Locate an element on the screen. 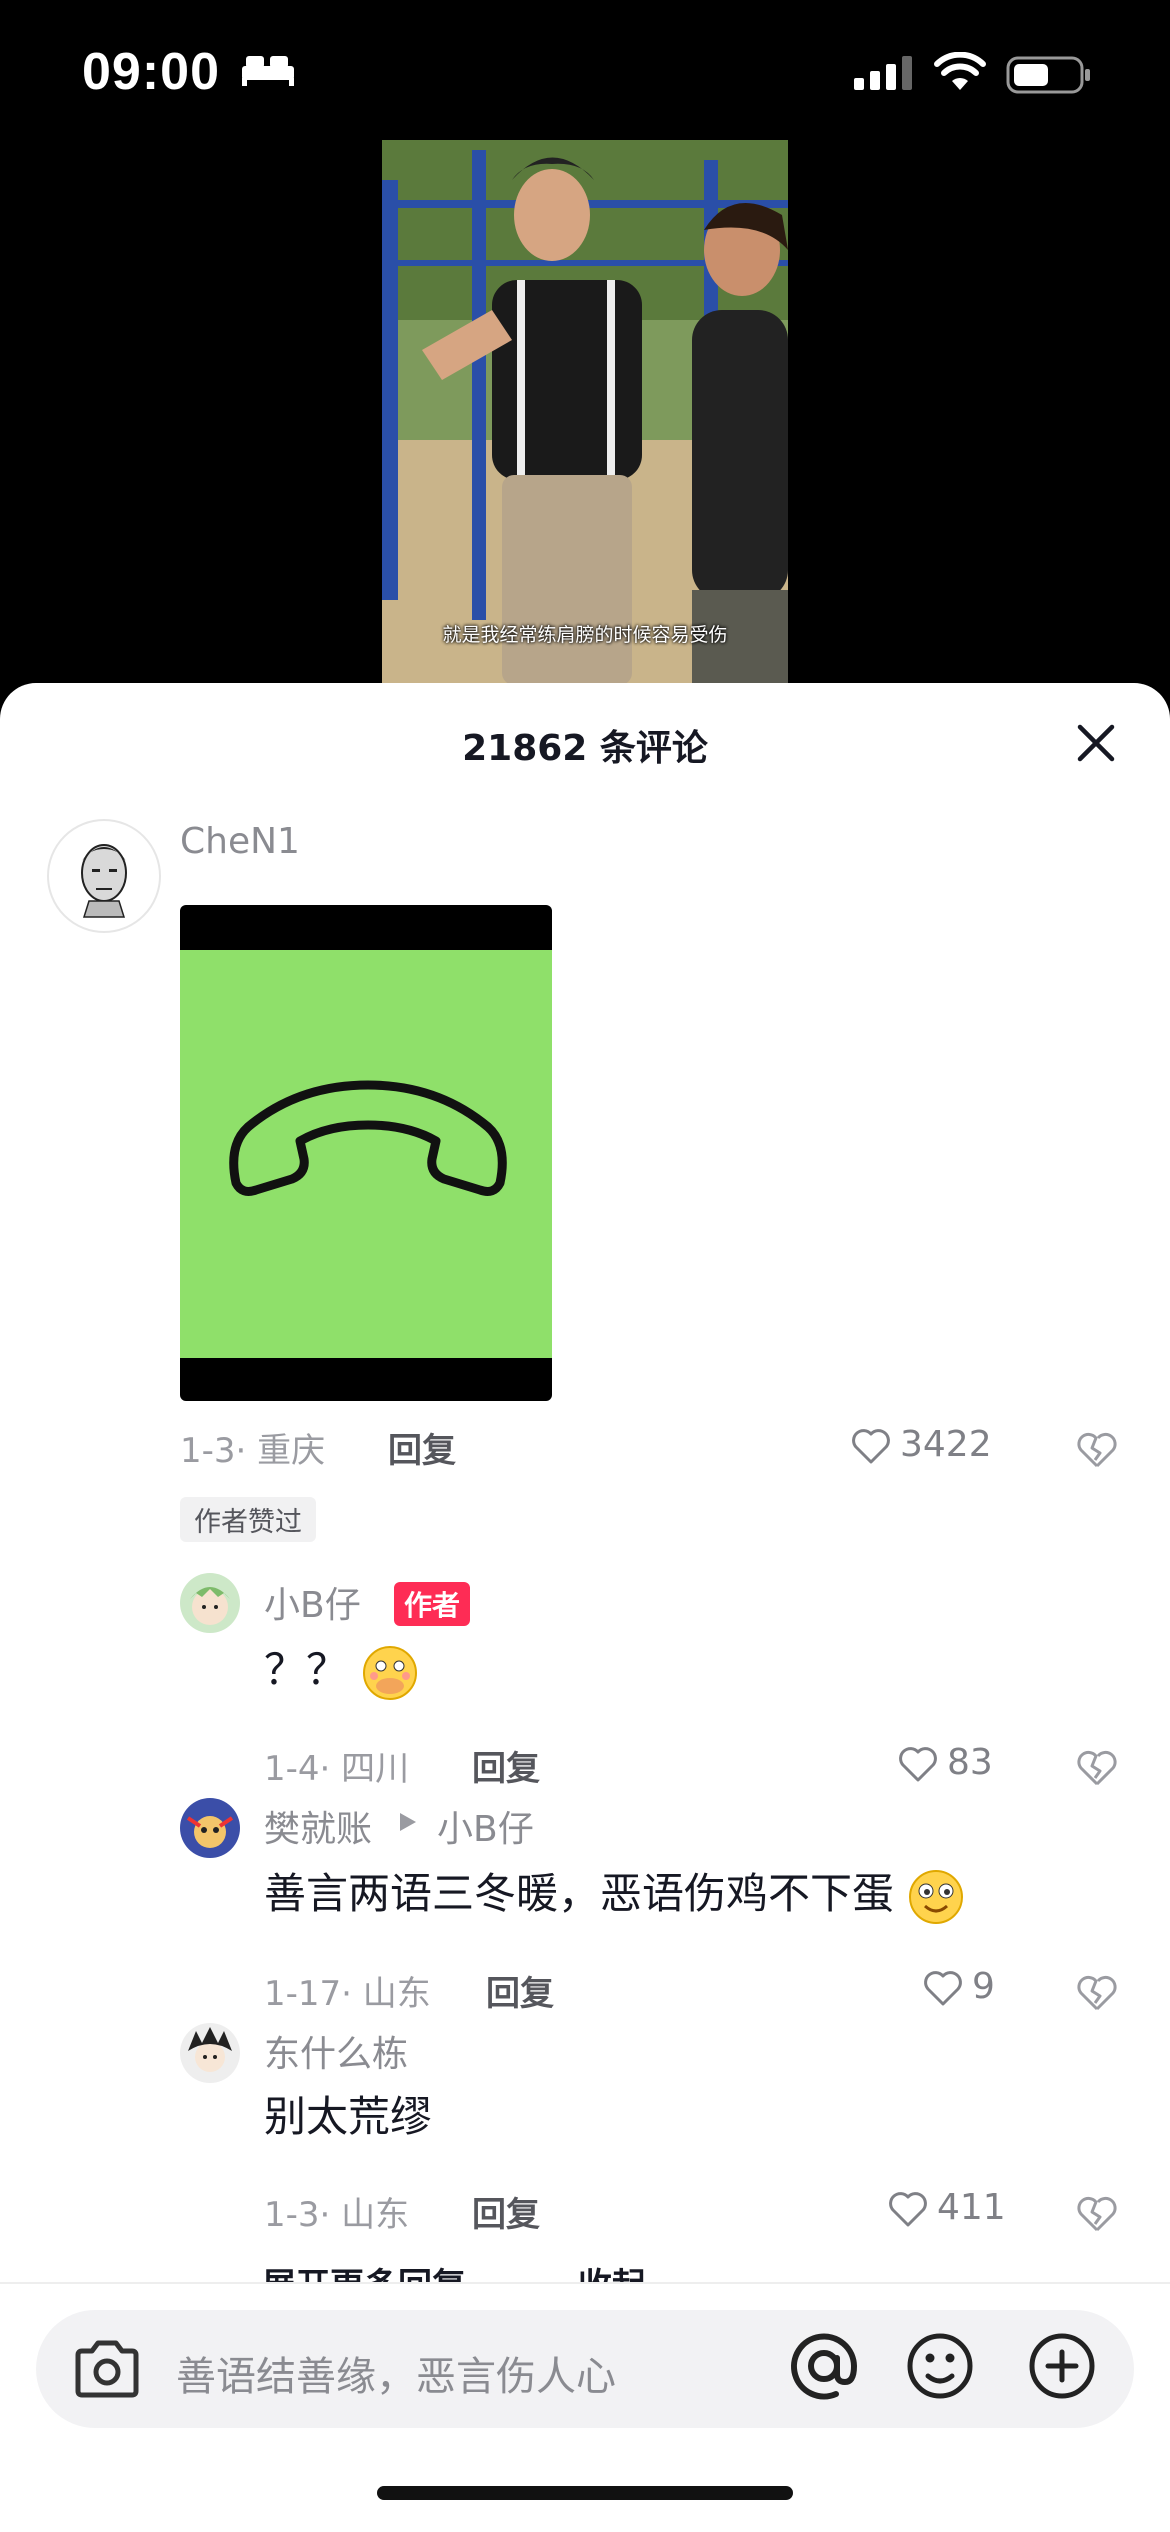 This screenshot has height=2532, width=1170. close-icon is located at coordinates (1096, 743).